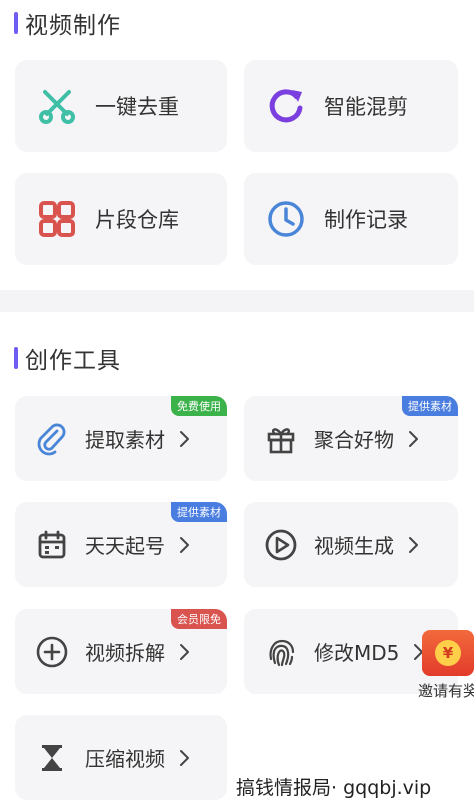  I want to click on section-title-video-making: 视频制作, so click(67, 23).